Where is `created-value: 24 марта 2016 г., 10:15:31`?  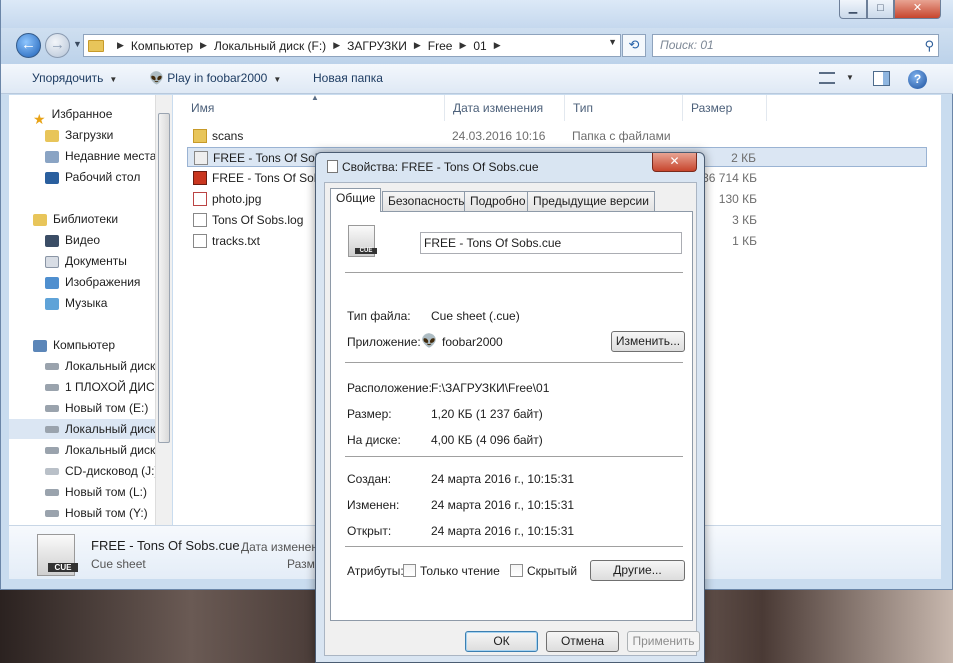 created-value: 24 марта 2016 г., 10:15:31 is located at coordinates (503, 479).